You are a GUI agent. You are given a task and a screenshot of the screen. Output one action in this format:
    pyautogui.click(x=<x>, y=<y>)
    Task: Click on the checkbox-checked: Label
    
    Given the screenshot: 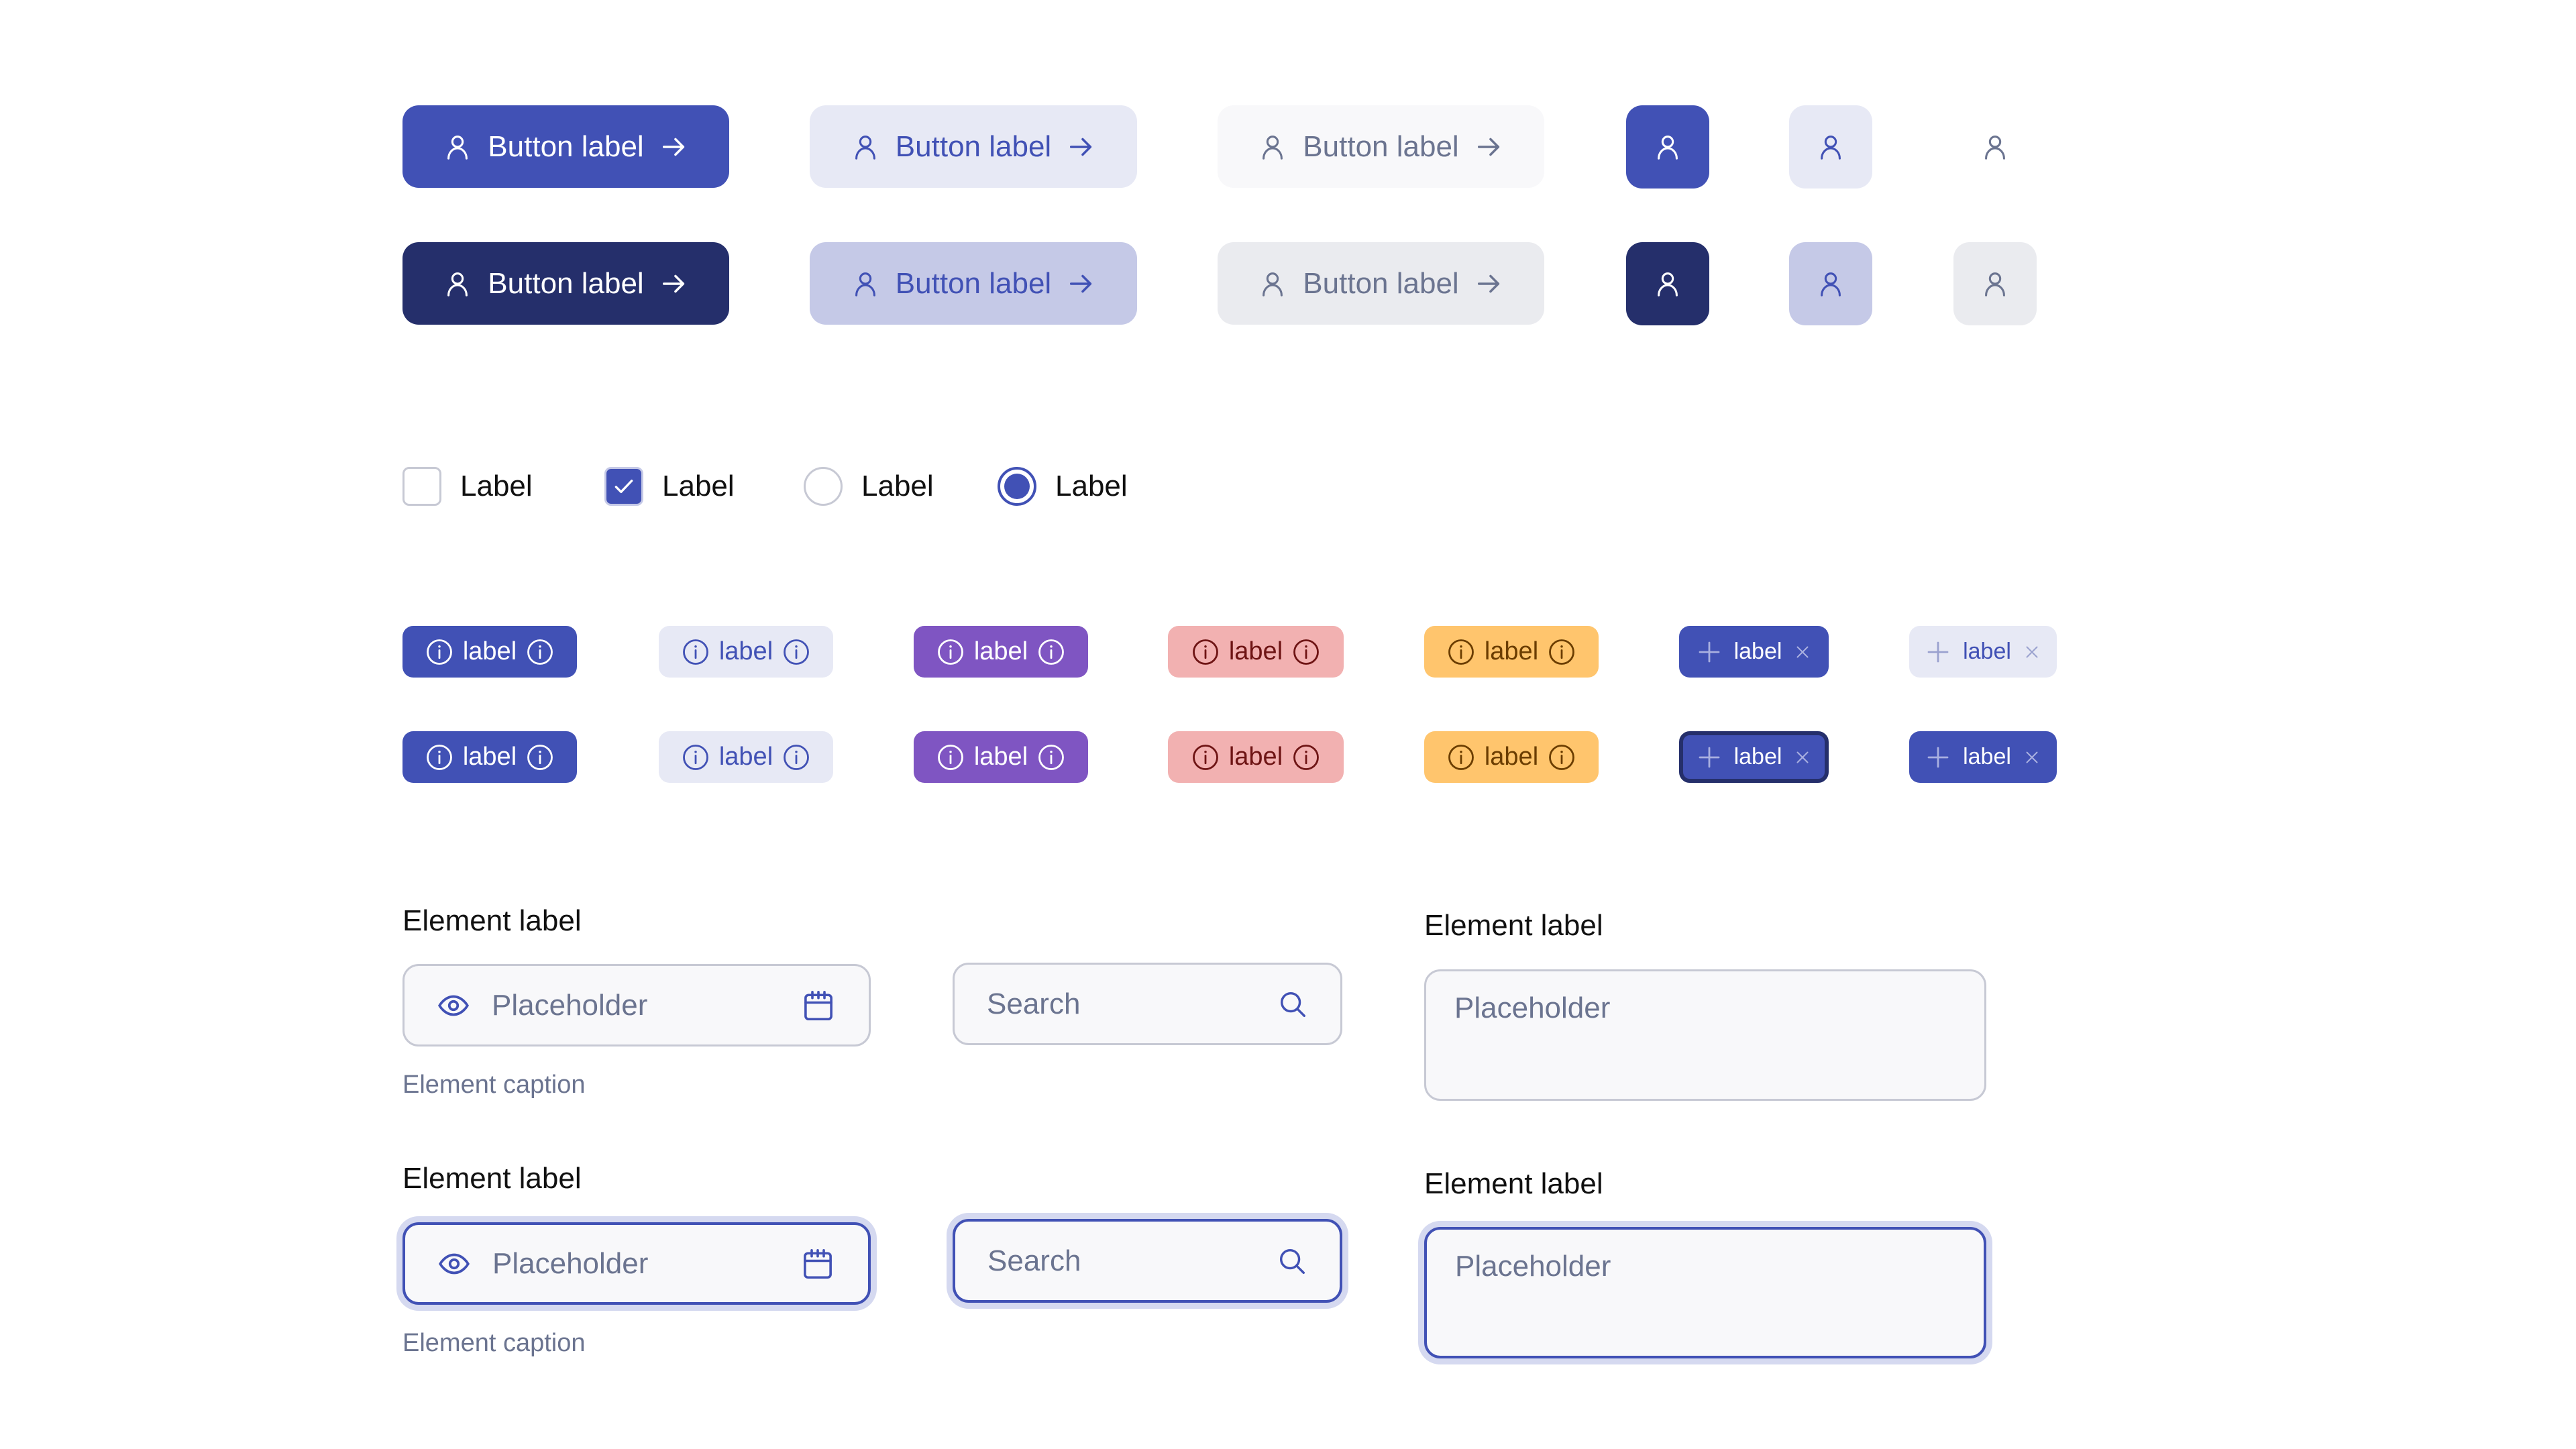 What is the action you would take?
    pyautogui.click(x=669, y=486)
    